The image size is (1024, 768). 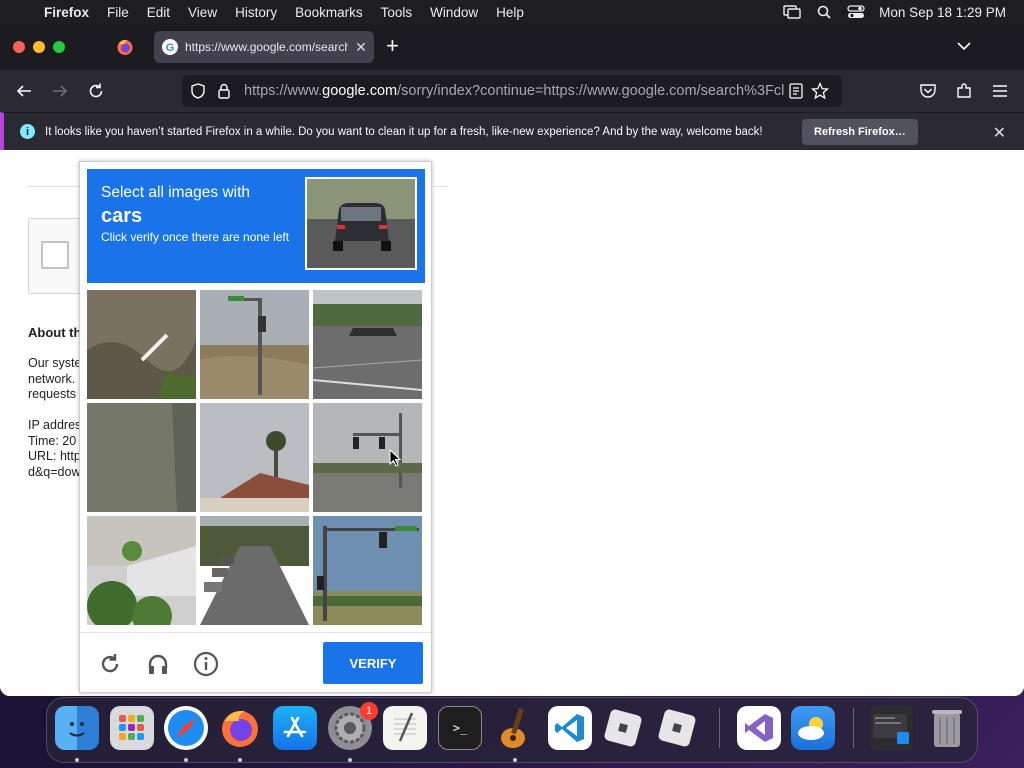 What do you see at coordinates (202, 12) in the screenshot?
I see `menu-view: View` at bounding box center [202, 12].